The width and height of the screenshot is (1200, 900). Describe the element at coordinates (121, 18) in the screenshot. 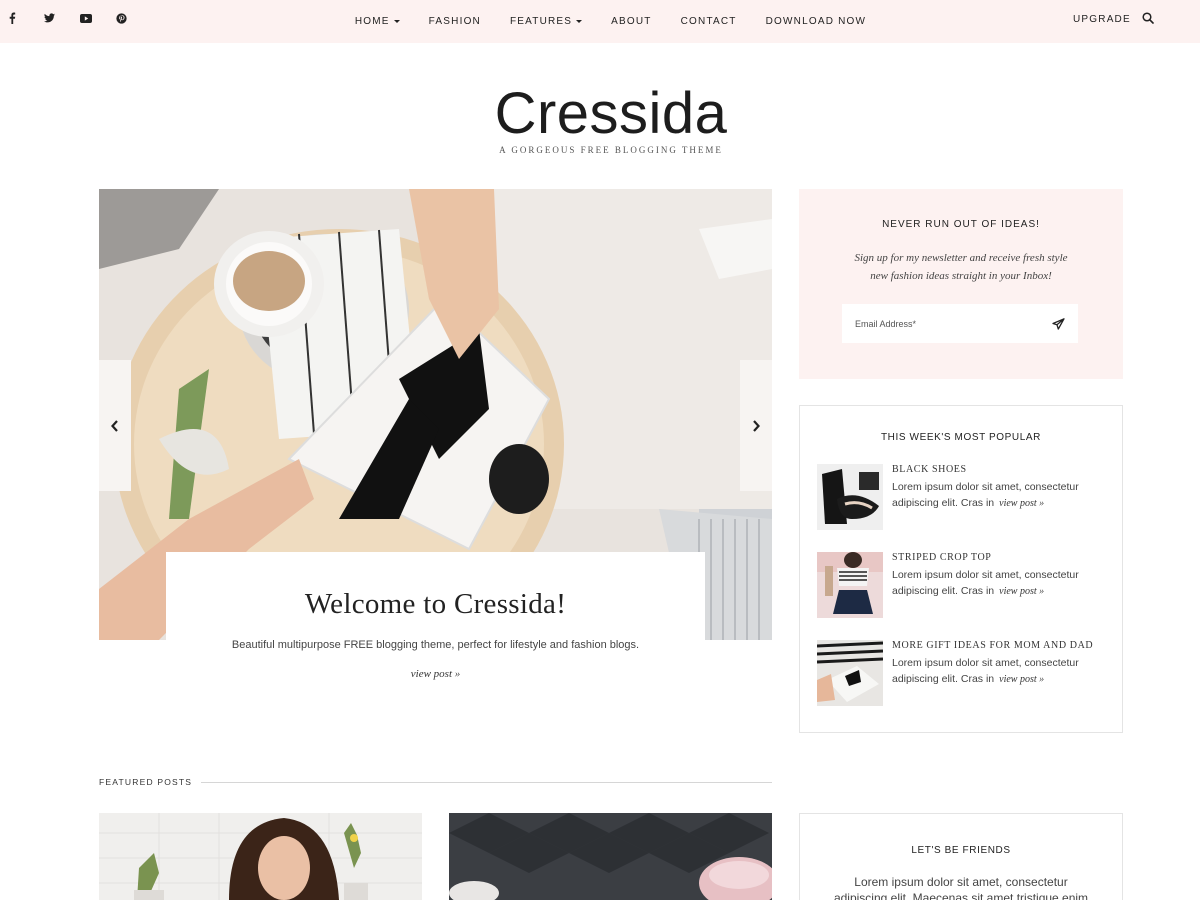

I see `pinterest-icon` at that location.